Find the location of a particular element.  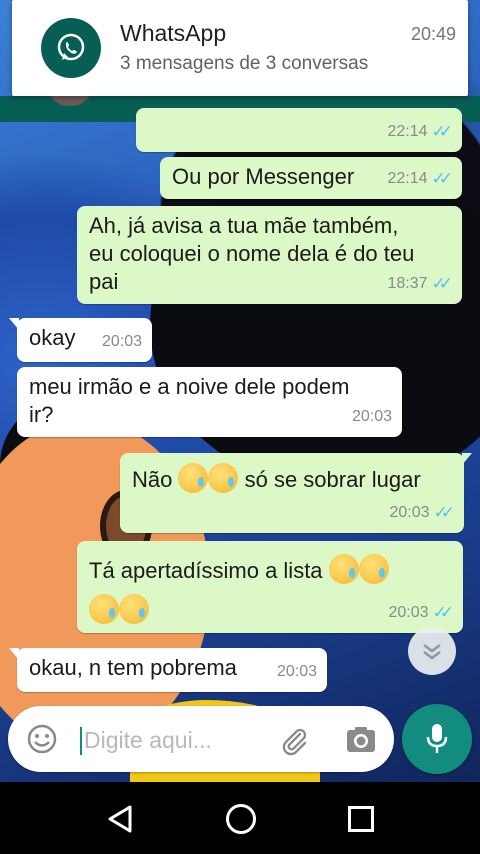

message-bubble-outgoing: Tá apertadíssimo a lista 20:03 ✓✓ is located at coordinates (270, 587).